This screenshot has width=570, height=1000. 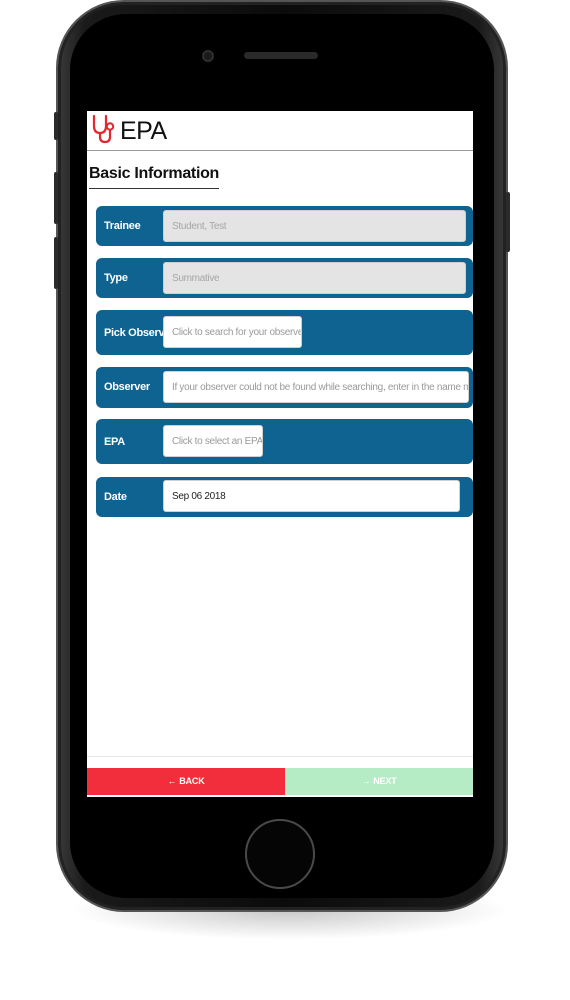 I want to click on epa-row: EPA Click to select an EPA▼, so click(x=284, y=441).